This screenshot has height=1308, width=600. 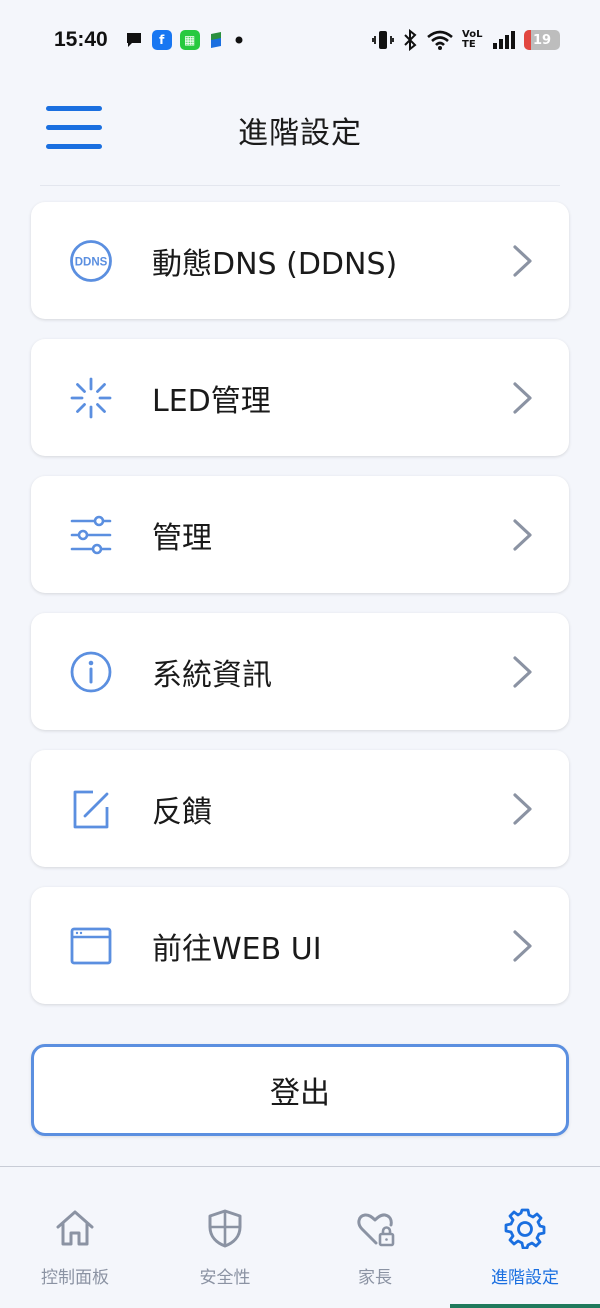 I want to click on bottom-nav: 控制面板 安全性 家長 進階設定, so click(x=300, y=1237).